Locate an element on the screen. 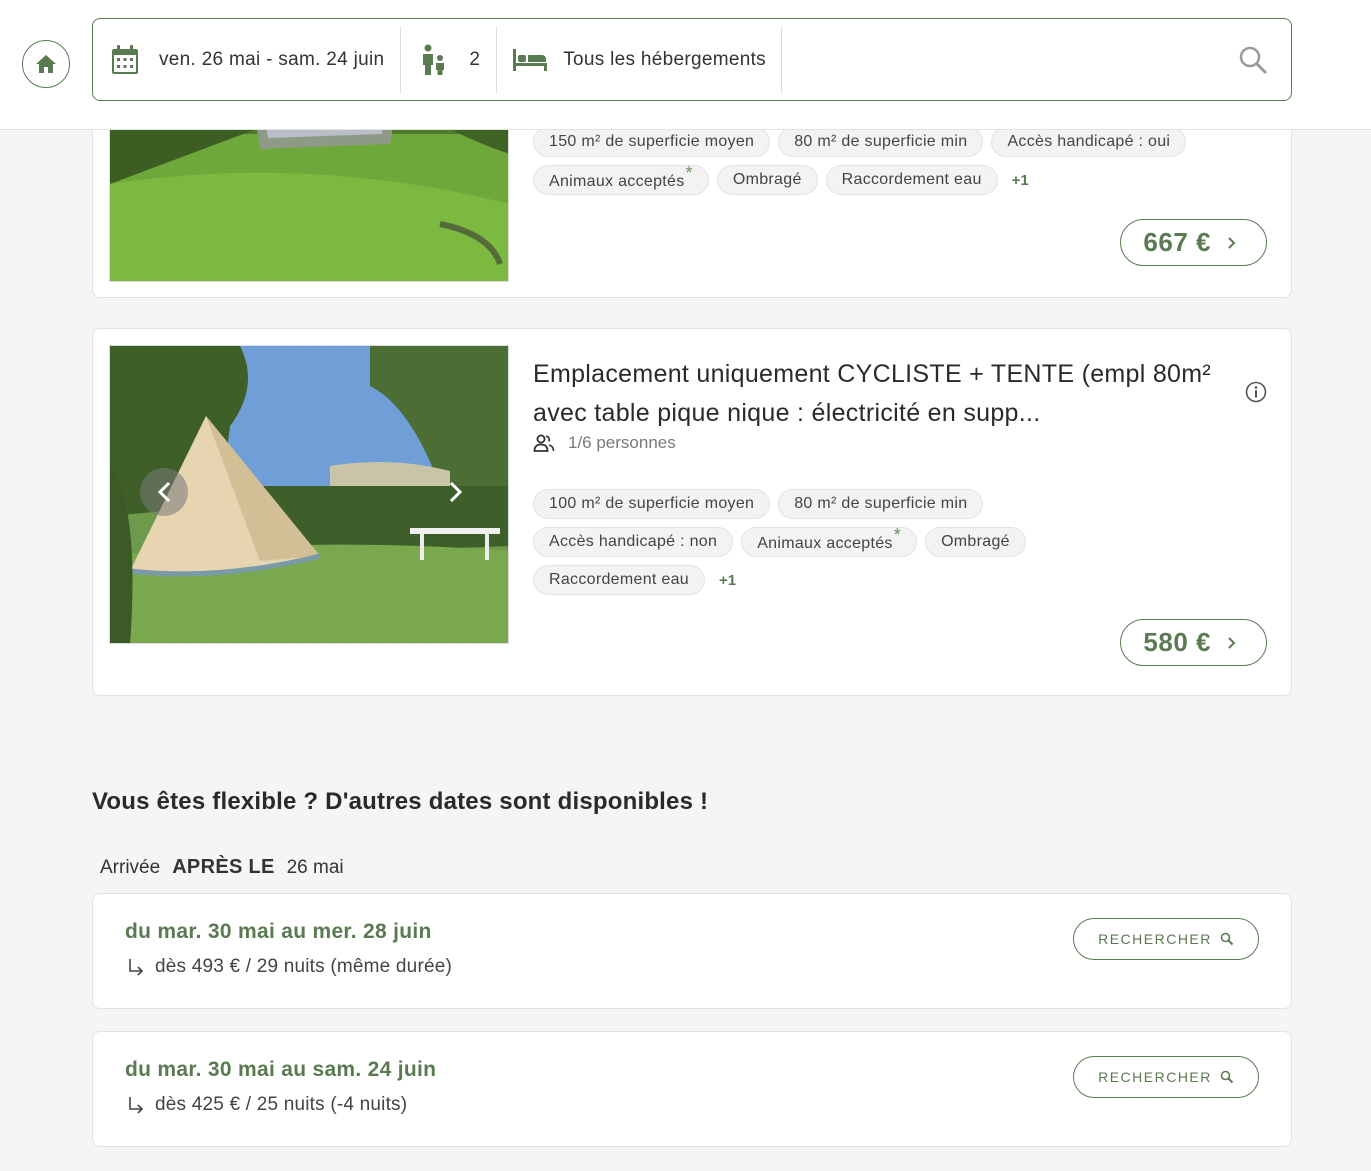 The width and height of the screenshot is (1371, 1171). info-icon is located at coordinates (1256, 392).